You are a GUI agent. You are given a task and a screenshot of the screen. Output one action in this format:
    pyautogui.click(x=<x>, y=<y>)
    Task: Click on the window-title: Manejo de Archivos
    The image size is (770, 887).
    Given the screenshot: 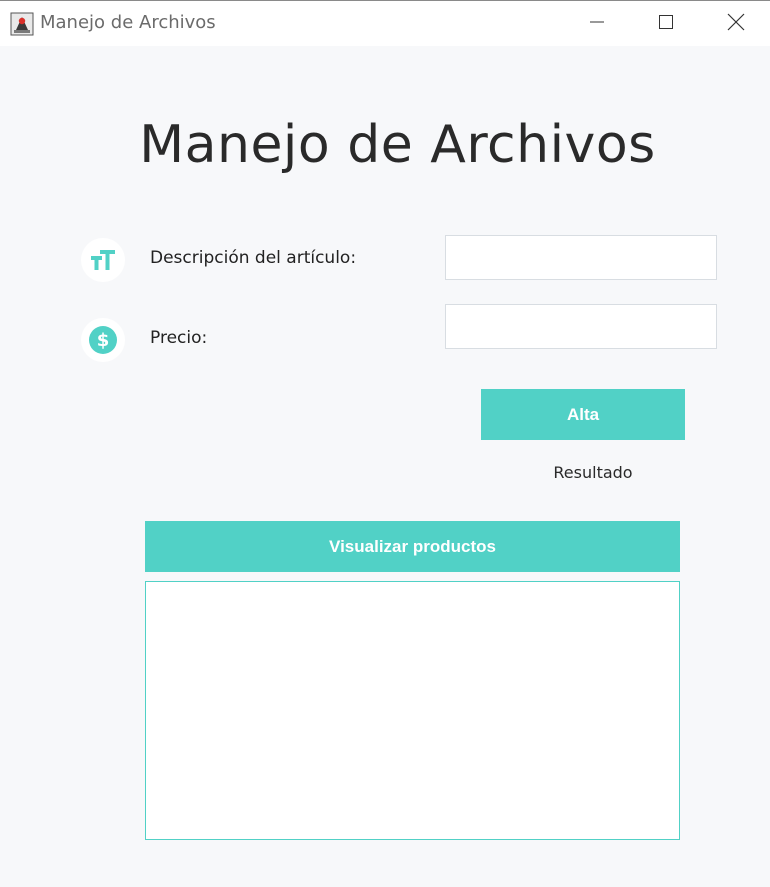 What is the action you would take?
    pyautogui.click(x=128, y=22)
    